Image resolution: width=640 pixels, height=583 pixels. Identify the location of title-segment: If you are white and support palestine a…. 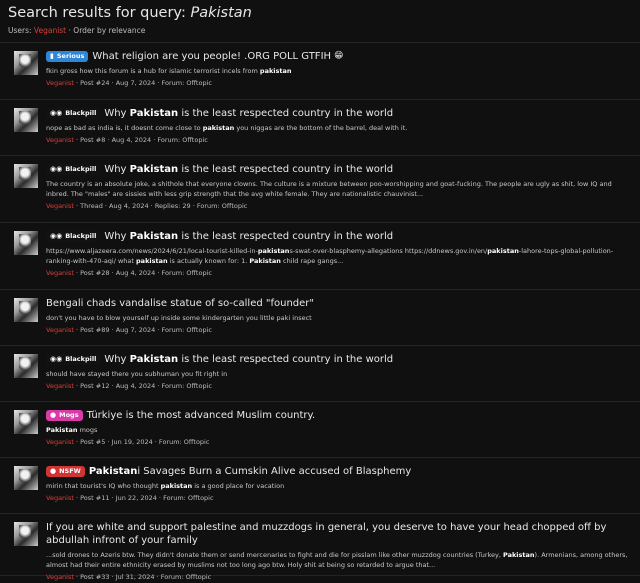
(326, 534).